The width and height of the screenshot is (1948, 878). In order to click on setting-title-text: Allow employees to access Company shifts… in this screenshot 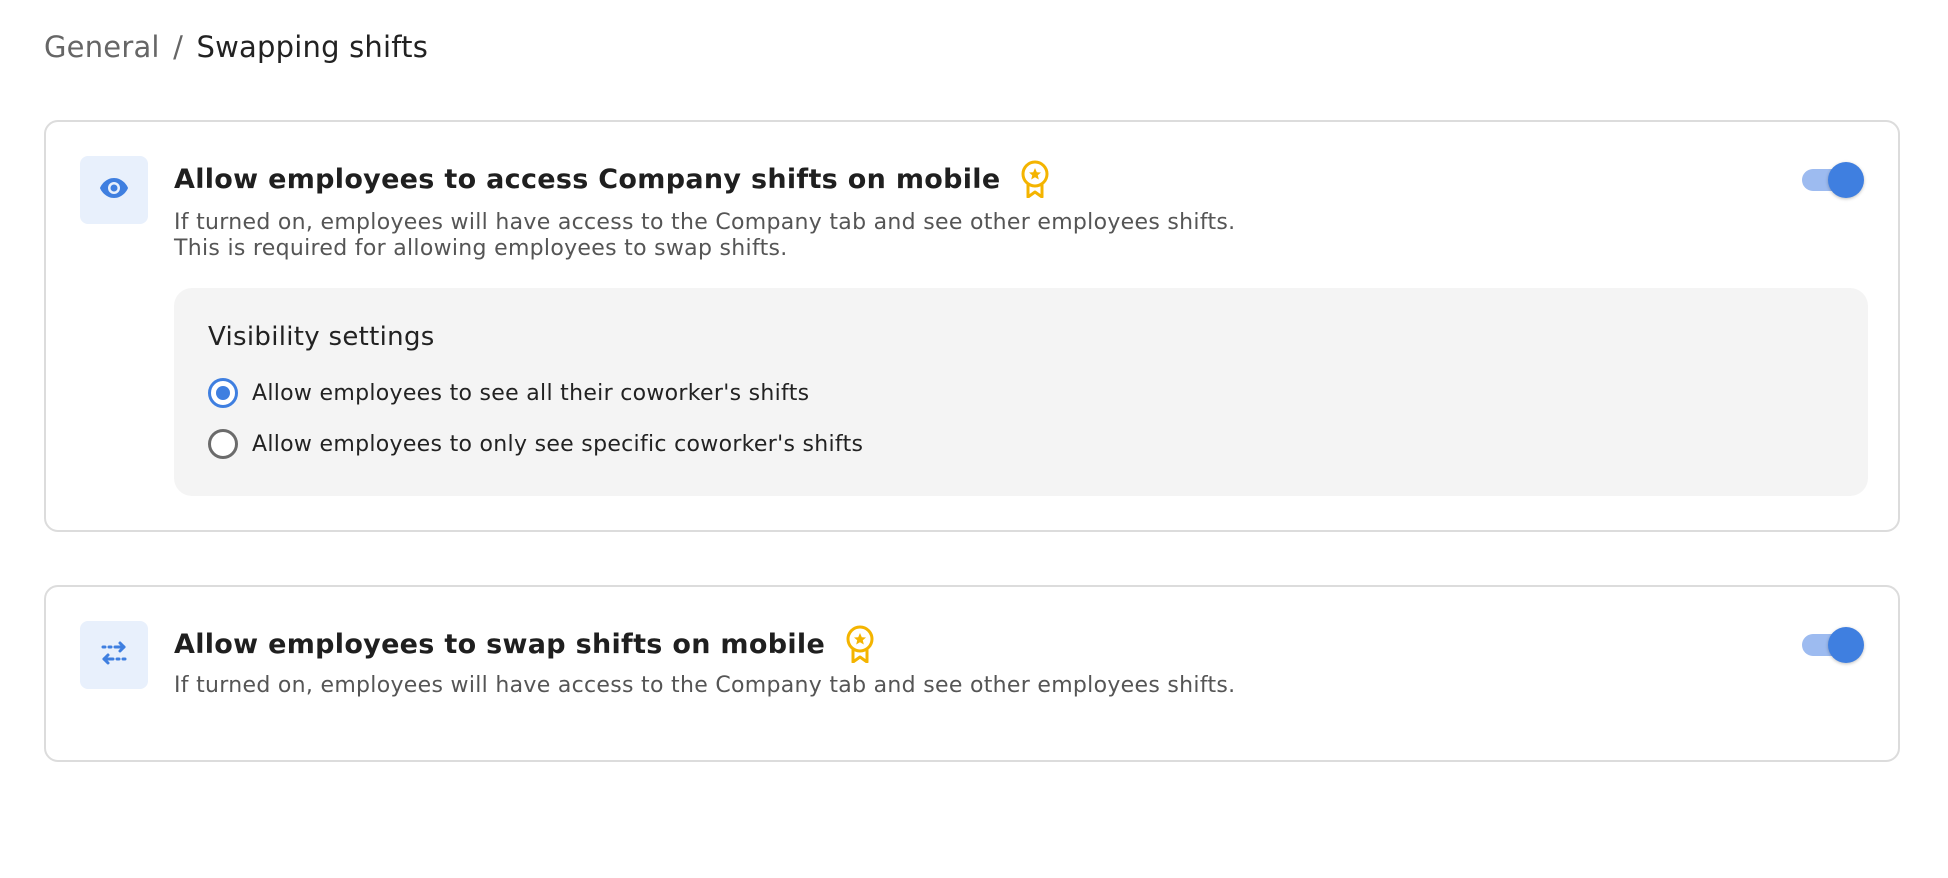, I will do `click(587, 179)`.